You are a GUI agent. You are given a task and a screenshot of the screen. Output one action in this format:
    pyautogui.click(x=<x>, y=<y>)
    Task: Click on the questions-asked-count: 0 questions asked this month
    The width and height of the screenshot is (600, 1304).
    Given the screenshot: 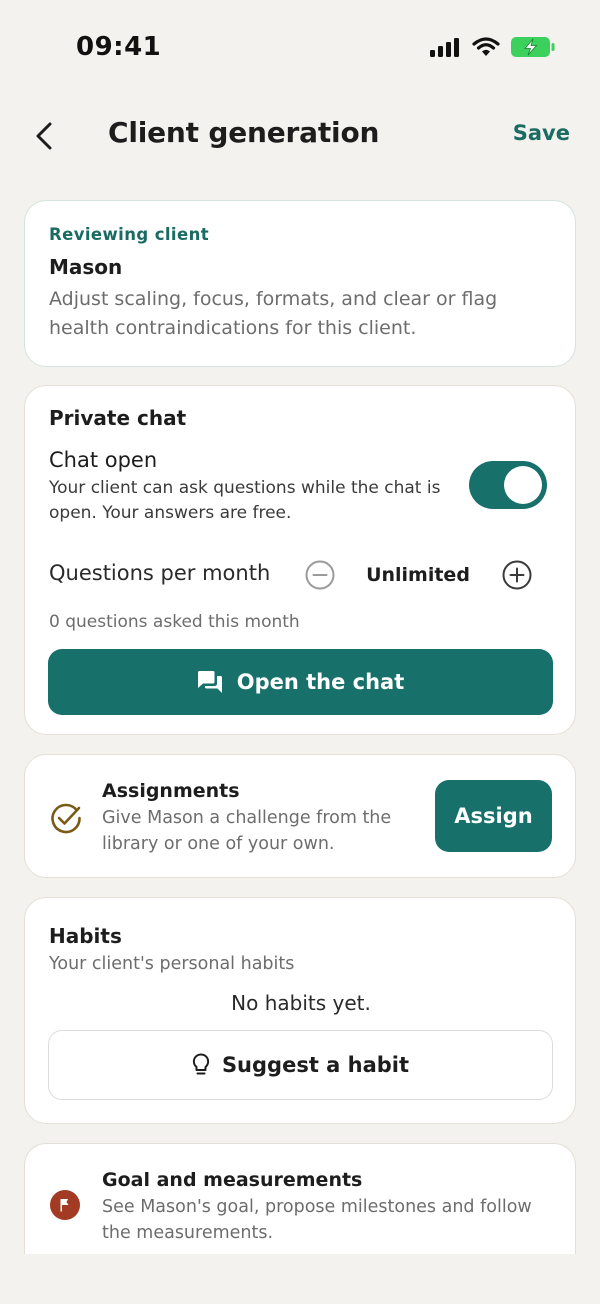 What is the action you would take?
    pyautogui.click(x=174, y=622)
    